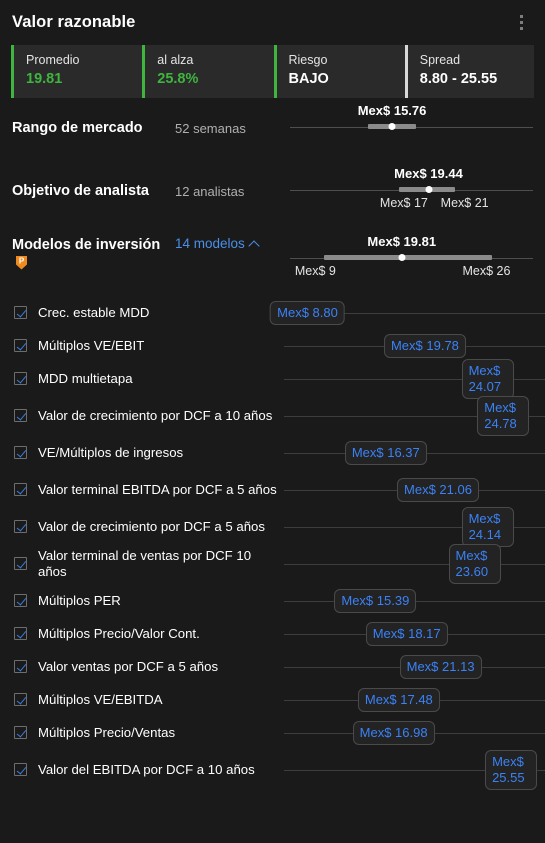  I want to click on page-title: Valor razonable, so click(74, 22).